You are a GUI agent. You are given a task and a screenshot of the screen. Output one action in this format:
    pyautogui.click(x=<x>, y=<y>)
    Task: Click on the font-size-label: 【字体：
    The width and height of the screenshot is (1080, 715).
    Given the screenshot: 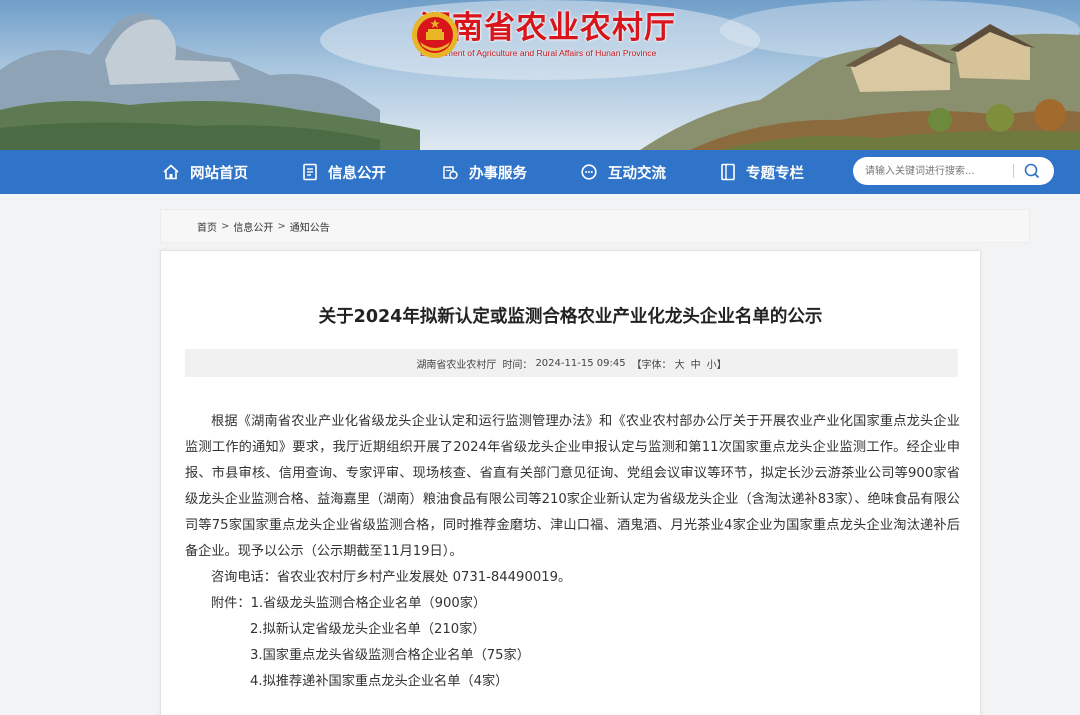 What is the action you would take?
    pyautogui.click(x=651, y=365)
    